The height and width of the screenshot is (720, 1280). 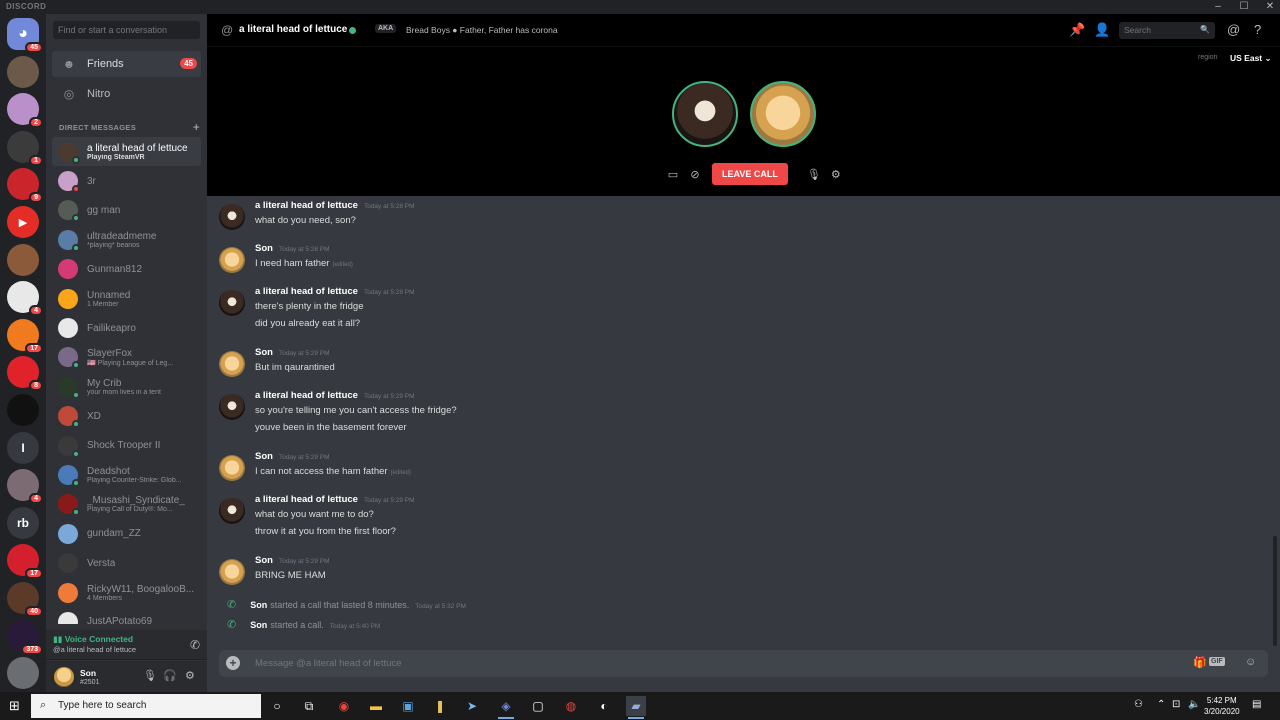 I want to click on server-avatar-icon: 373, so click(x=25, y=637).